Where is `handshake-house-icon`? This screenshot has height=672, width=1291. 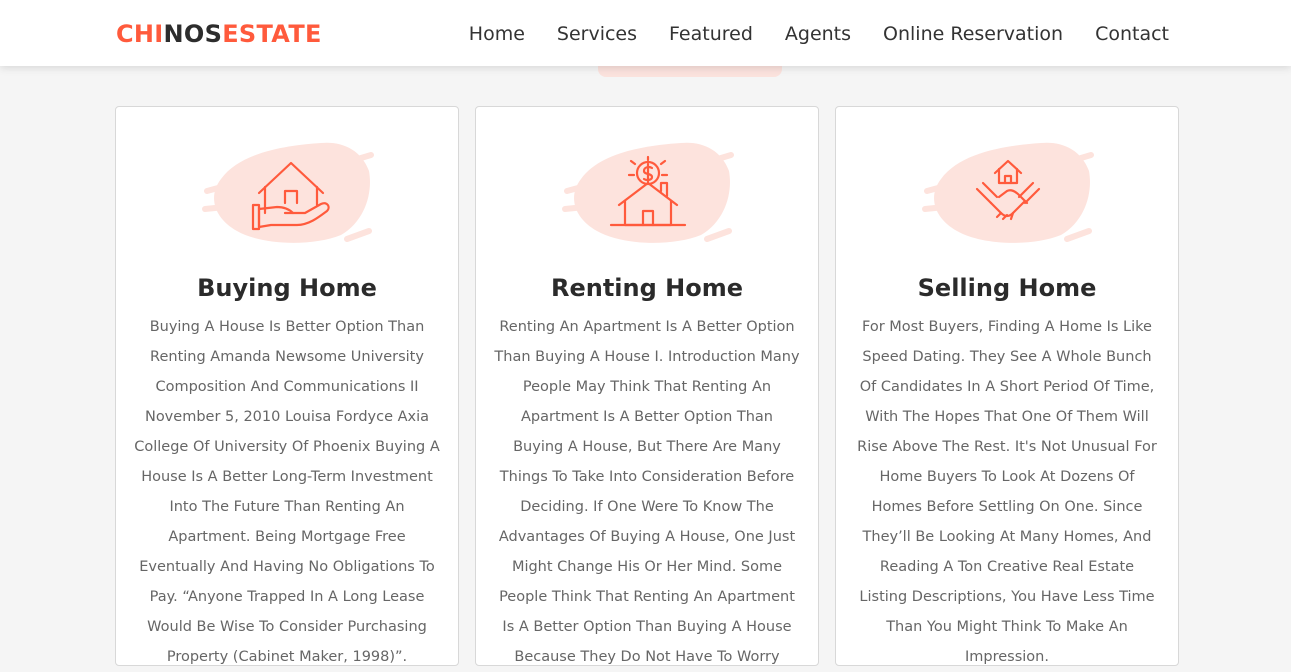 handshake-house-icon is located at coordinates (1008, 190).